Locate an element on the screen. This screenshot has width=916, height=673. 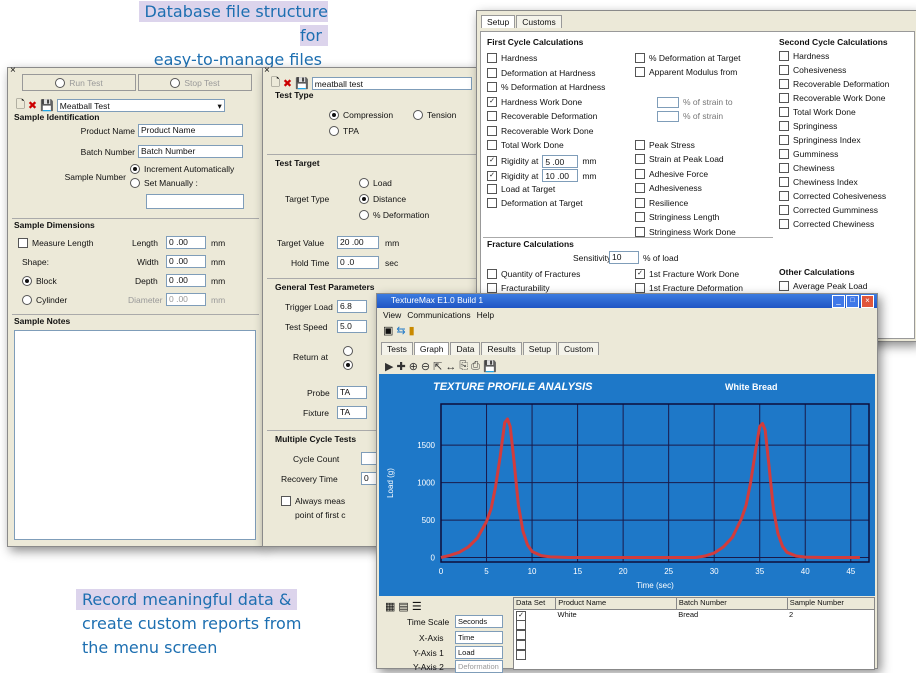
calc-checkbox: % Deformation at Target is located at coordinates (688, 58).